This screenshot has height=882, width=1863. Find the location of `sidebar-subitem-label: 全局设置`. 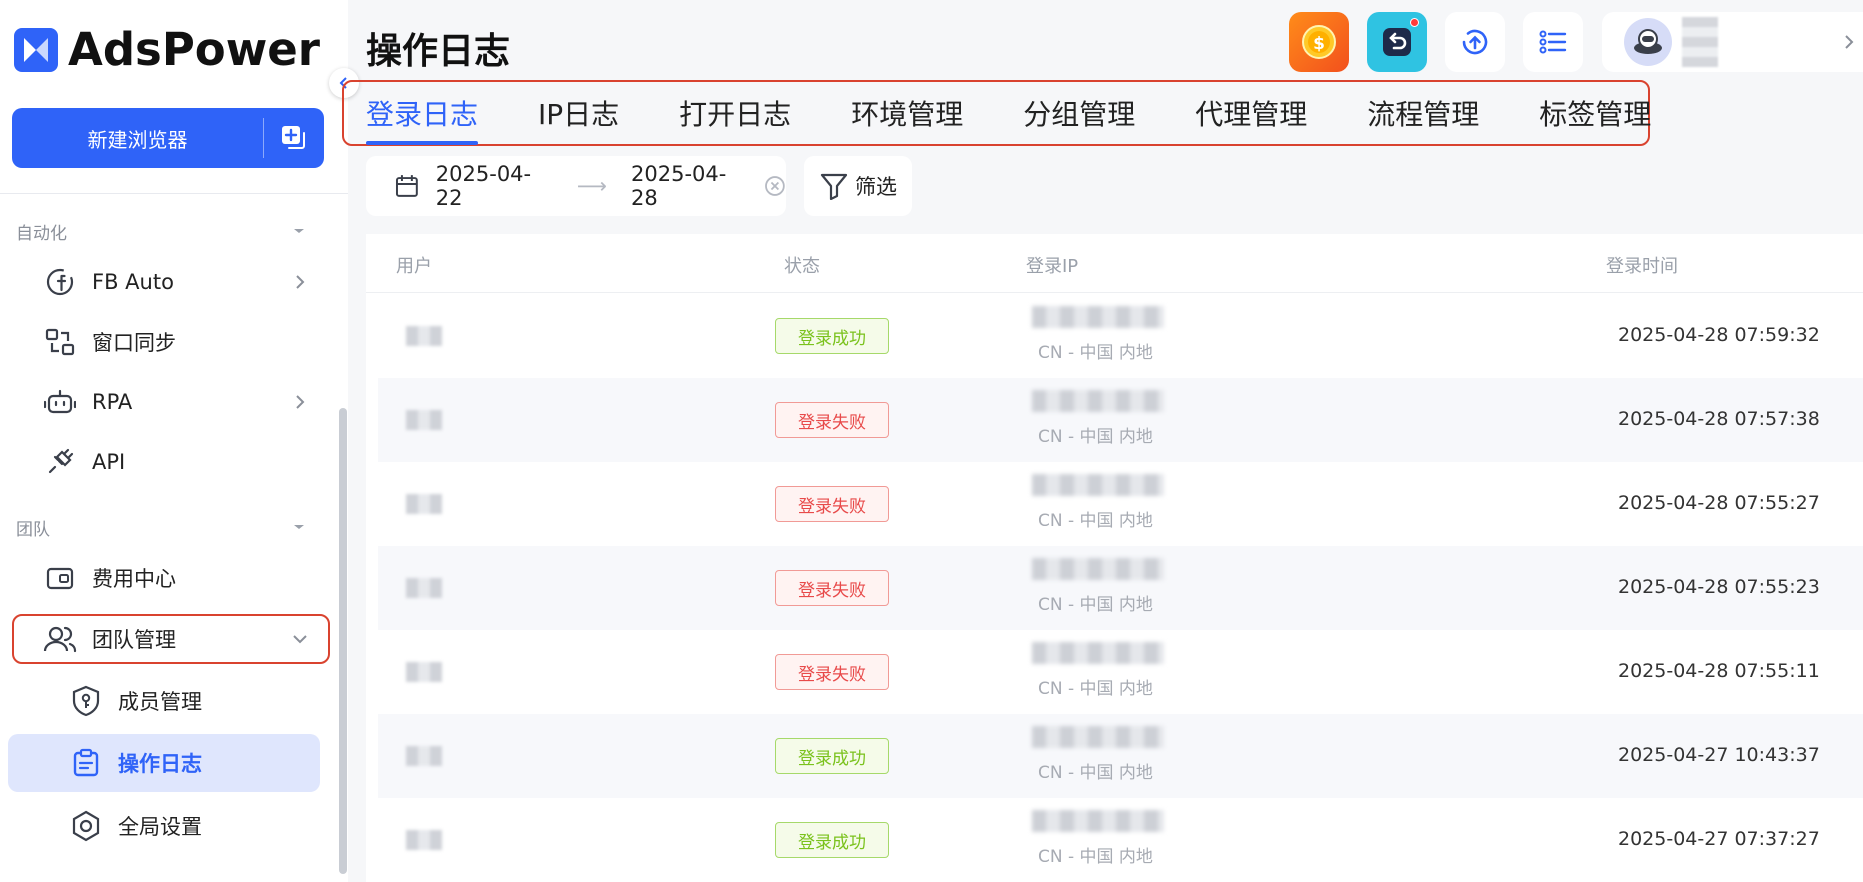

sidebar-subitem-label: 全局设置 is located at coordinates (160, 827).